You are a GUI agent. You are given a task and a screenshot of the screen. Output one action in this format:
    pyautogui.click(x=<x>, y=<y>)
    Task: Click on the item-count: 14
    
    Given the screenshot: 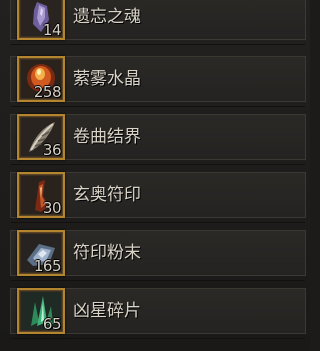 What is the action you would take?
    pyautogui.click(x=52, y=30)
    